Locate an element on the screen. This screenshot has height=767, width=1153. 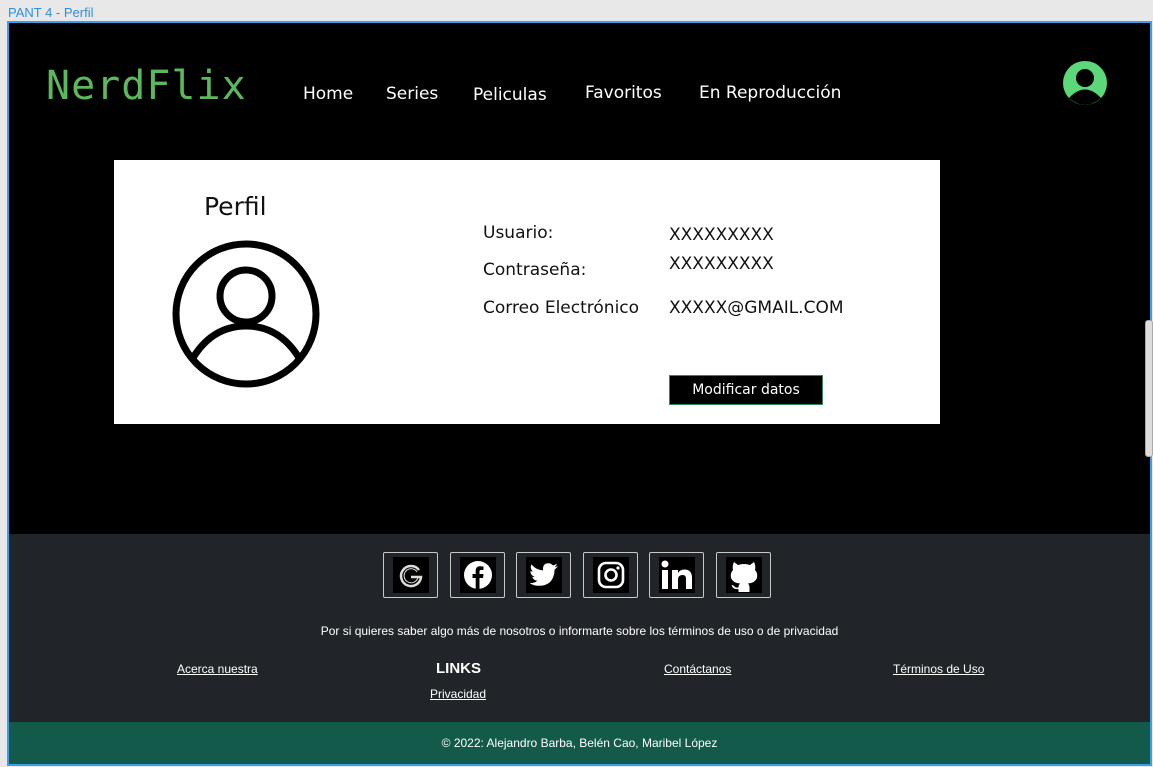
username-label: Usuario: is located at coordinates (518, 233).